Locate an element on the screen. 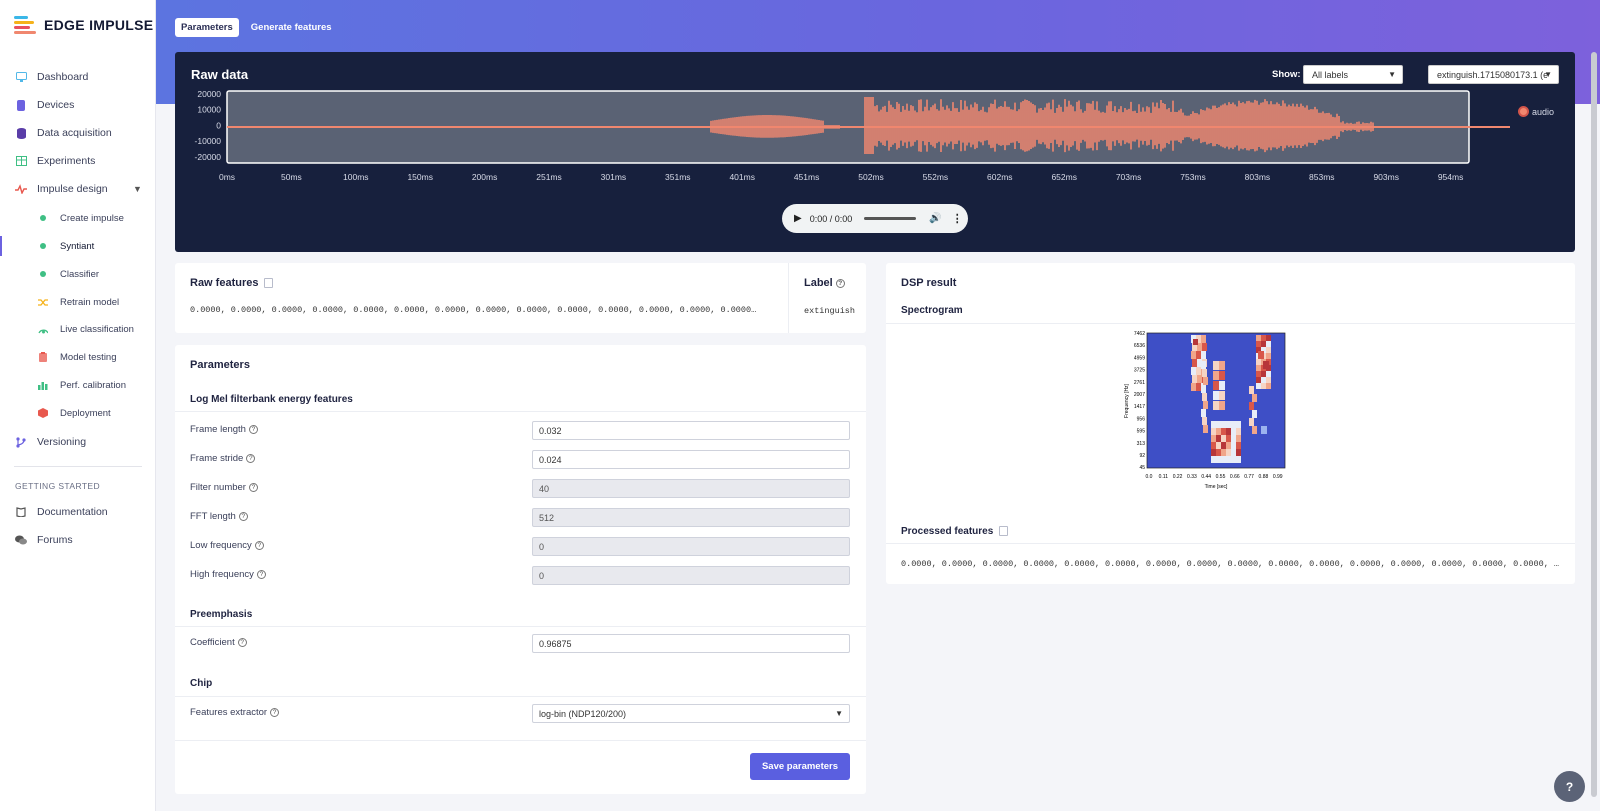  audio-progress is located at coordinates (890, 218).